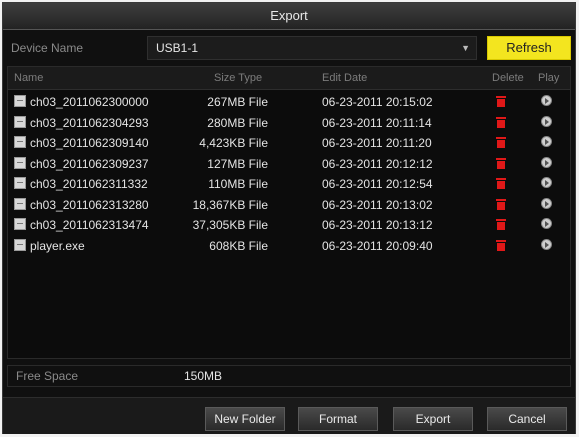 The image size is (579, 437). What do you see at coordinates (289, 246) in the screenshot?
I see `table-row: player.exe 608KB File 06-23-2011 20:09:40` at bounding box center [289, 246].